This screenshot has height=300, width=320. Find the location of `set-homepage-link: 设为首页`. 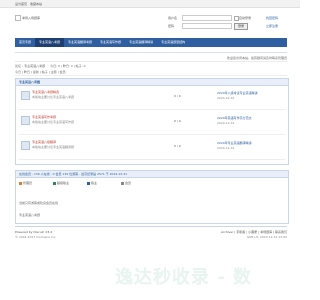

set-homepage-link: 设为首页 is located at coordinates (21, 4).